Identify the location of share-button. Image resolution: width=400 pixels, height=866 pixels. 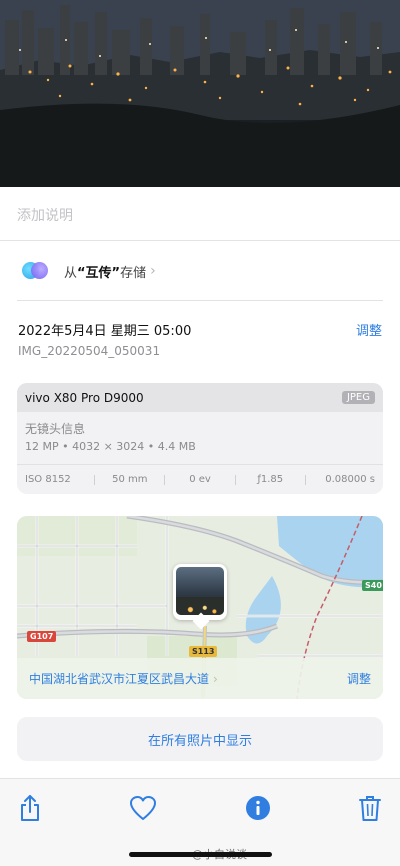
(30, 808).